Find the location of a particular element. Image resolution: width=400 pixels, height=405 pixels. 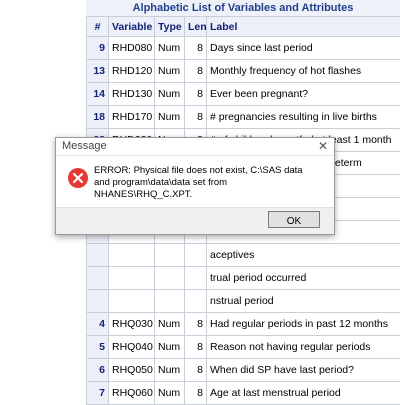

table-header-row: # Variable Type Len Label is located at coordinates (243, 27).